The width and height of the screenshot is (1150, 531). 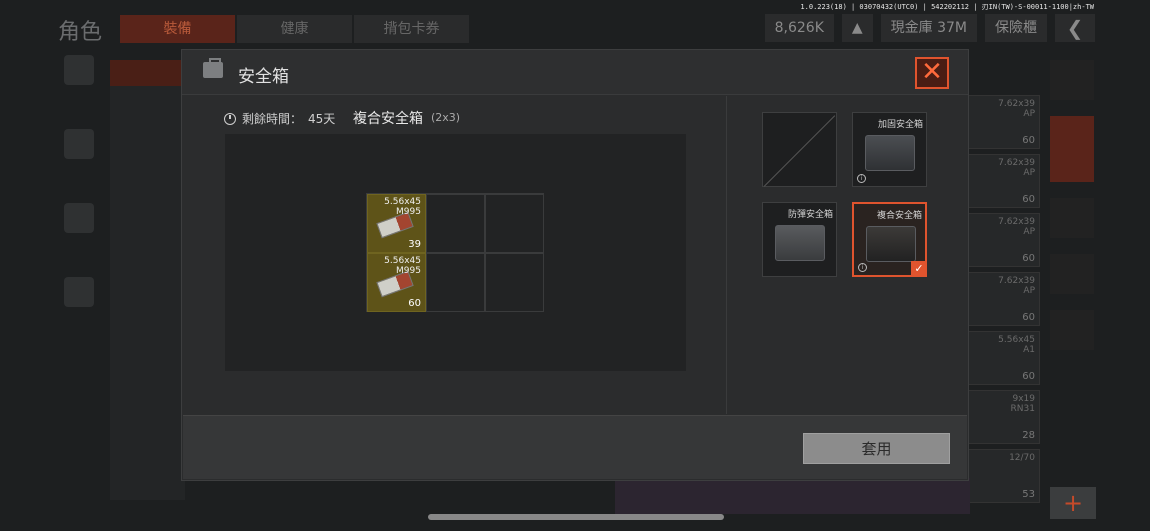 I want to click on case-option-reinforced: 加固安全箱 i, so click(x=889, y=149).